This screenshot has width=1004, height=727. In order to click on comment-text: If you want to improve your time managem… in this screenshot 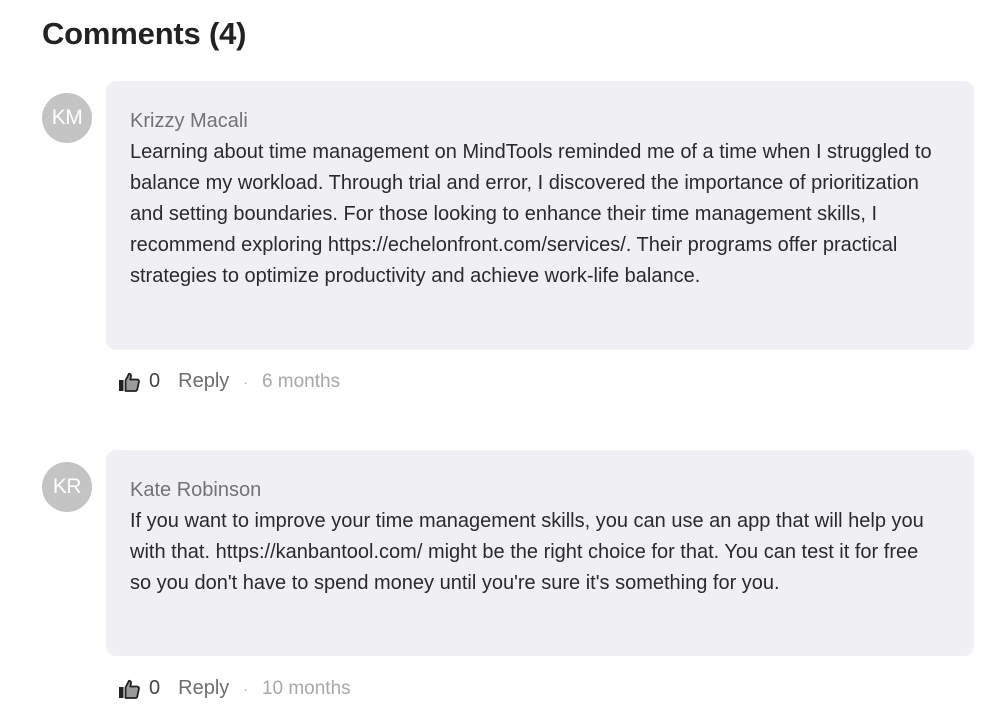, I will do `click(527, 552)`.